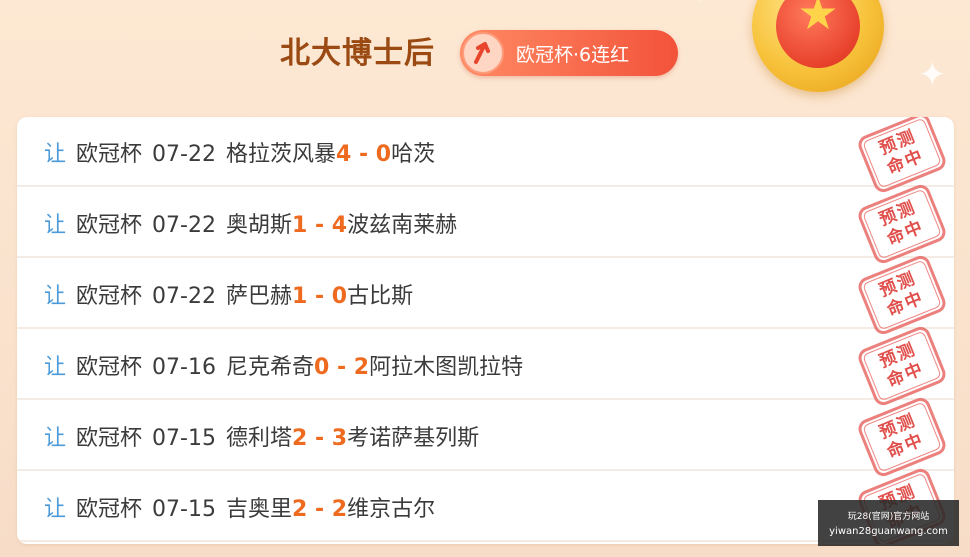 This screenshot has width=970, height=557. Describe the element at coordinates (888, 517) in the screenshot. I see `watermark-site-name: 玩28(官网)官方网站` at that location.